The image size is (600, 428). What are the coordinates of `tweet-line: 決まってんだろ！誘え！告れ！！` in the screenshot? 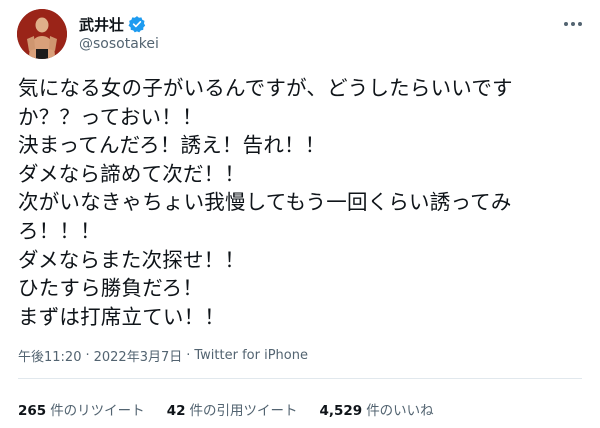 It's located at (172, 145).